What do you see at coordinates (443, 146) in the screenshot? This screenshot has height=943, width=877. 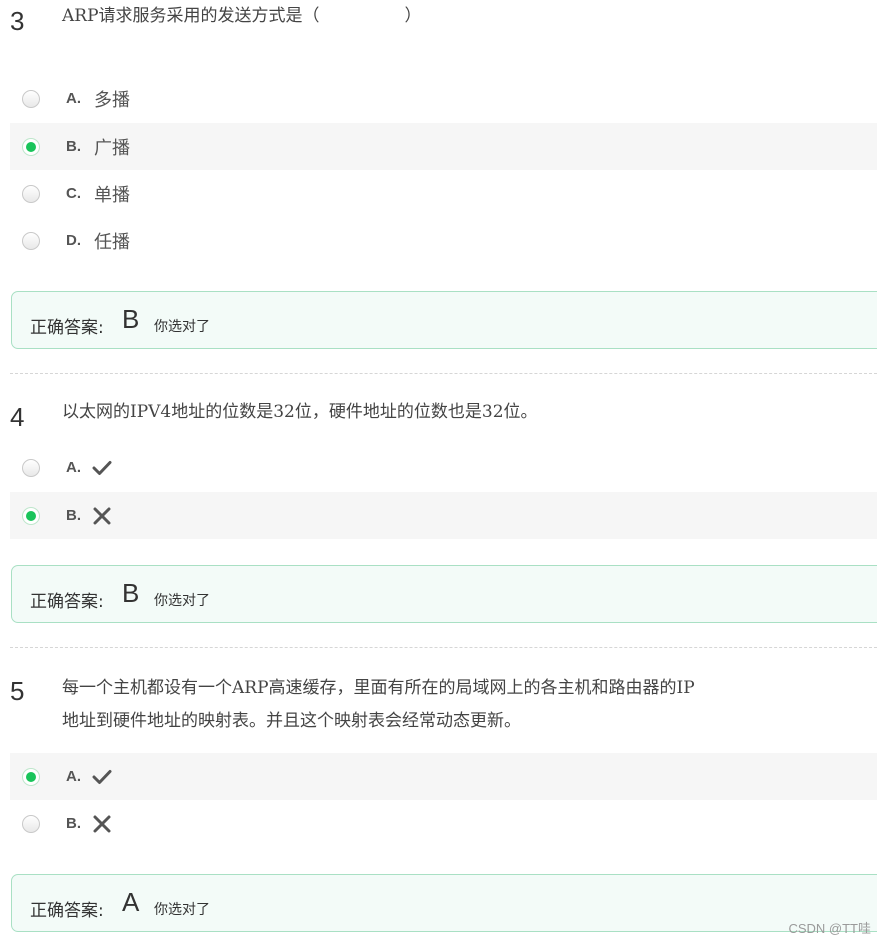 I see `option-b: B. 广播` at bounding box center [443, 146].